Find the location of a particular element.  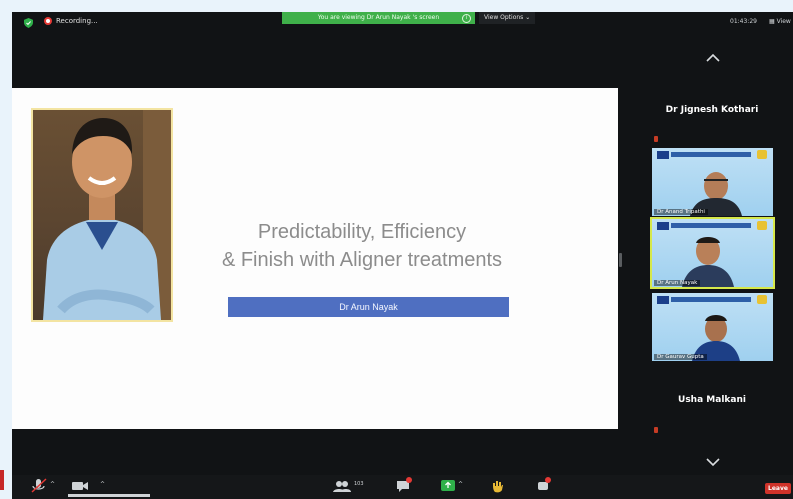

grid-icon: ▦ is located at coordinates (772, 21).